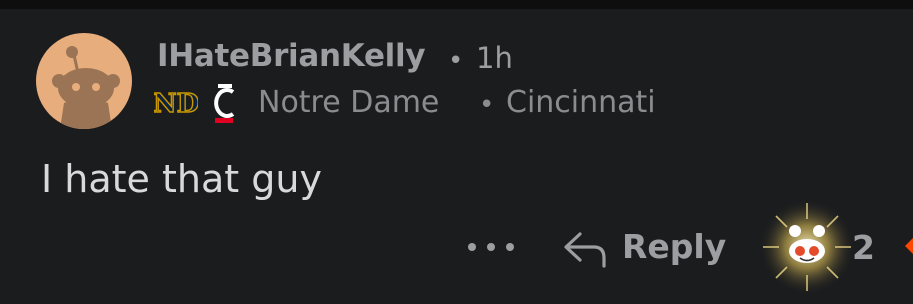 The width and height of the screenshot is (913, 304). I want to click on user-avatar, so click(84, 81).